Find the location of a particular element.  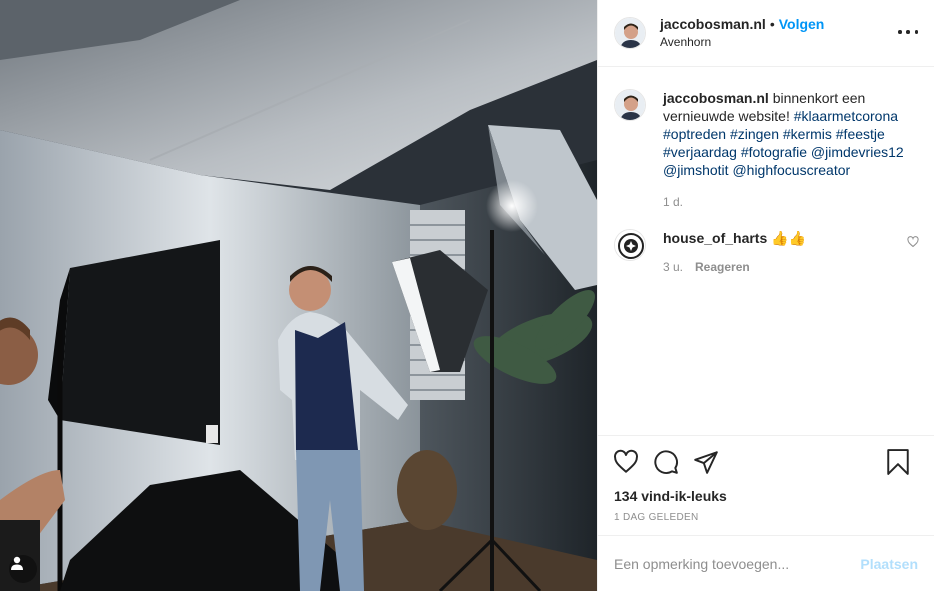

like-button is located at coordinates (626, 462).